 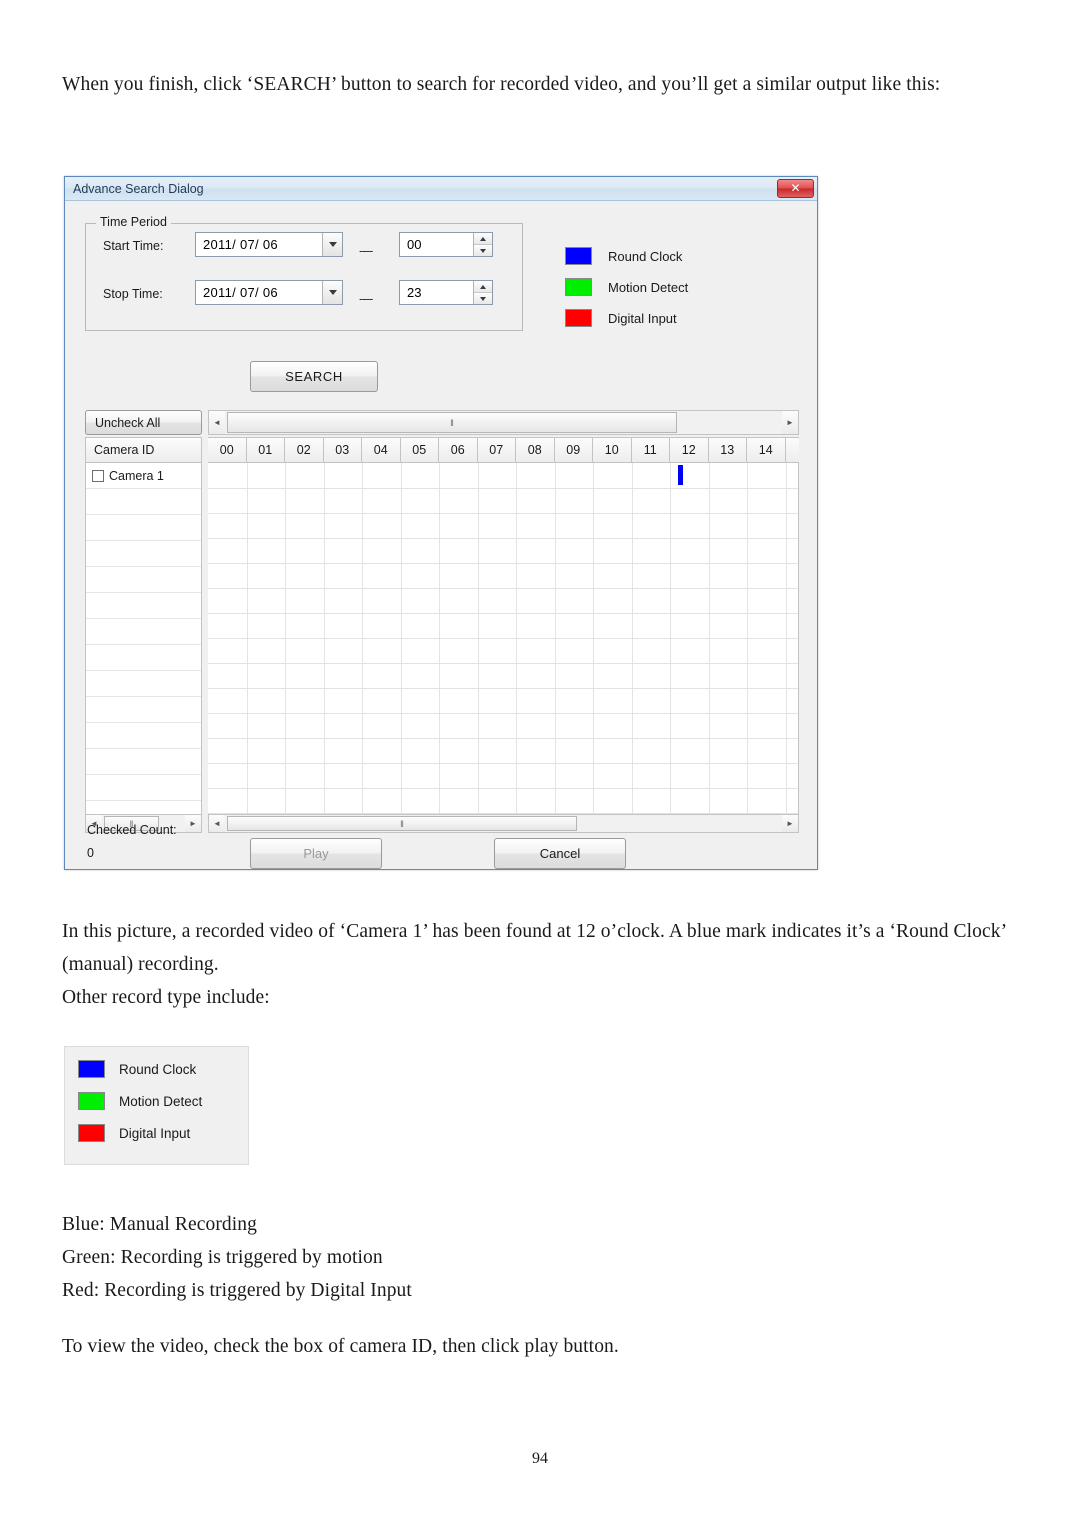 What do you see at coordinates (98, 475) in the screenshot?
I see `camera-checkbox` at bounding box center [98, 475].